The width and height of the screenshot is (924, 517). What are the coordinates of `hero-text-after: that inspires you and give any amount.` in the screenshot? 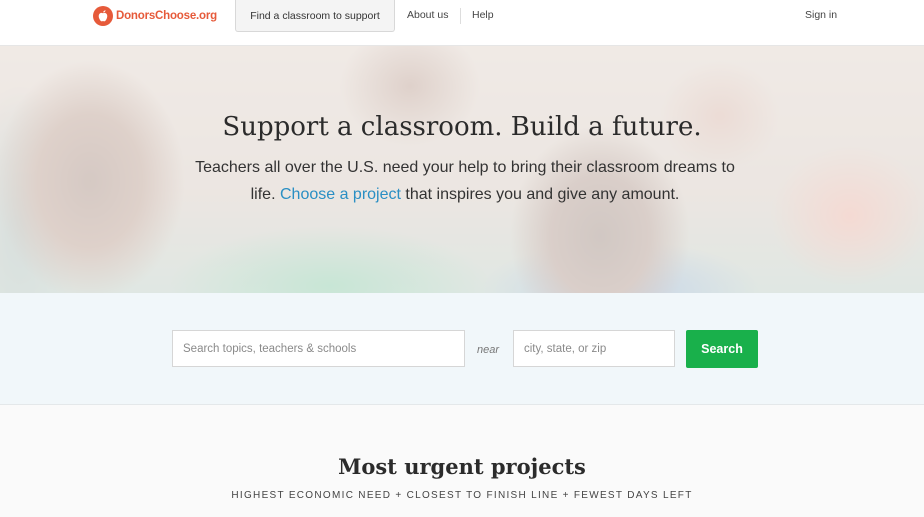 It's located at (542, 194).